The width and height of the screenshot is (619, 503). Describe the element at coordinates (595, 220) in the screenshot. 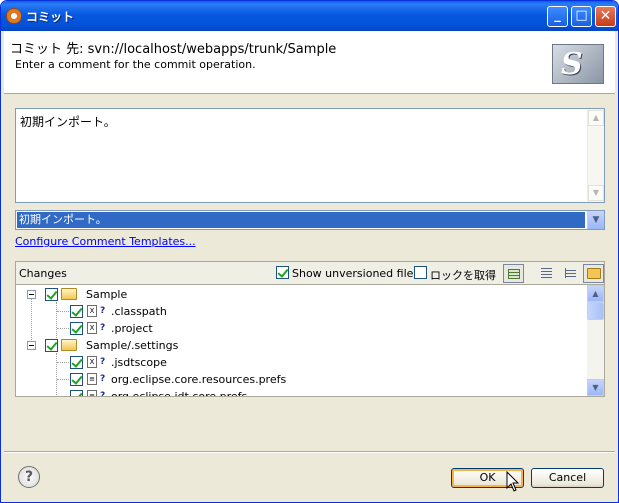

I see `chevron-down-icon: ▼` at that location.